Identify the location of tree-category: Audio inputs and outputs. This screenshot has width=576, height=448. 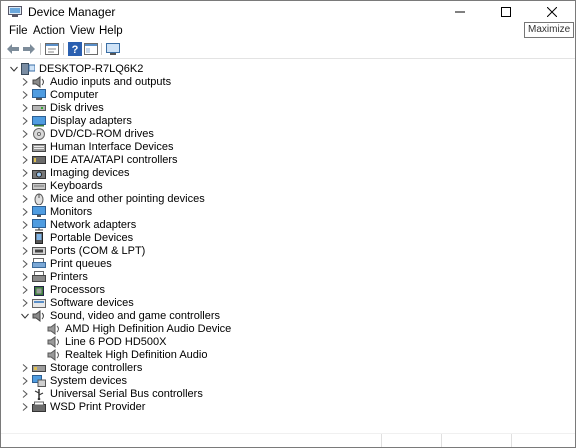
(95, 81).